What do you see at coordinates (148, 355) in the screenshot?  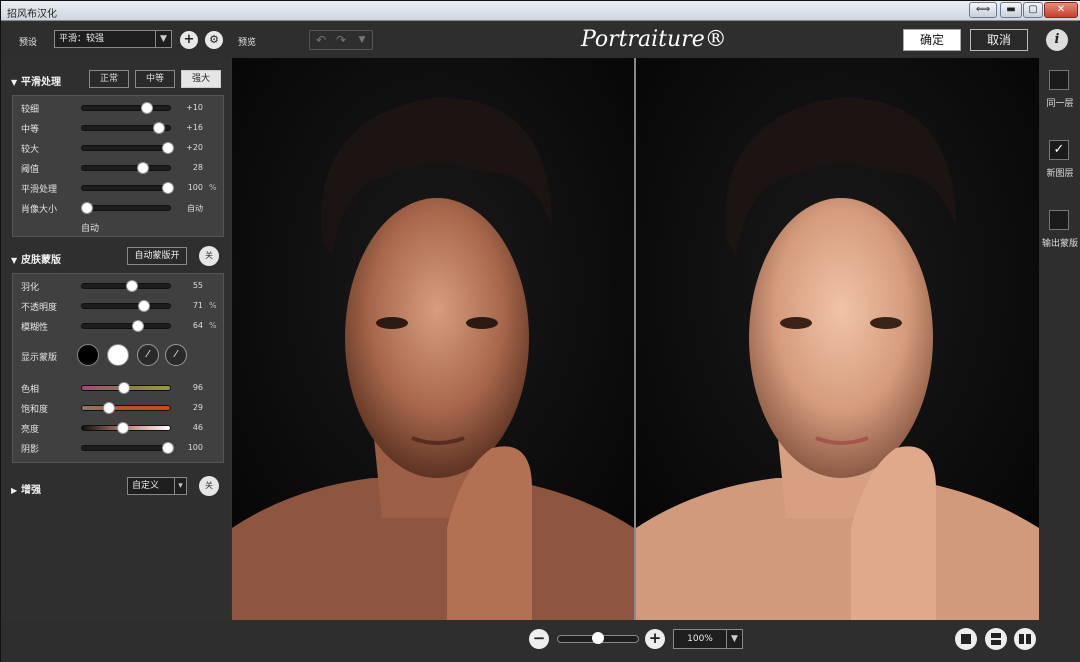 I see `eyedropper-icon: ⁄` at bounding box center [148, 355].